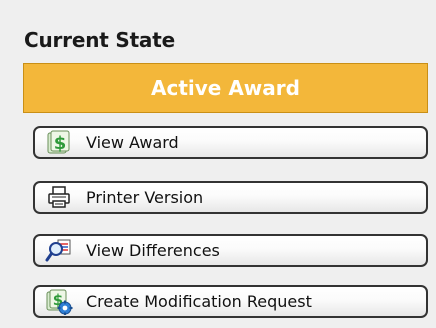  Describe the element at coordinates (199, 301) in the screenshot. I see `create-modification-request-label: Create Modification Request` at that location.